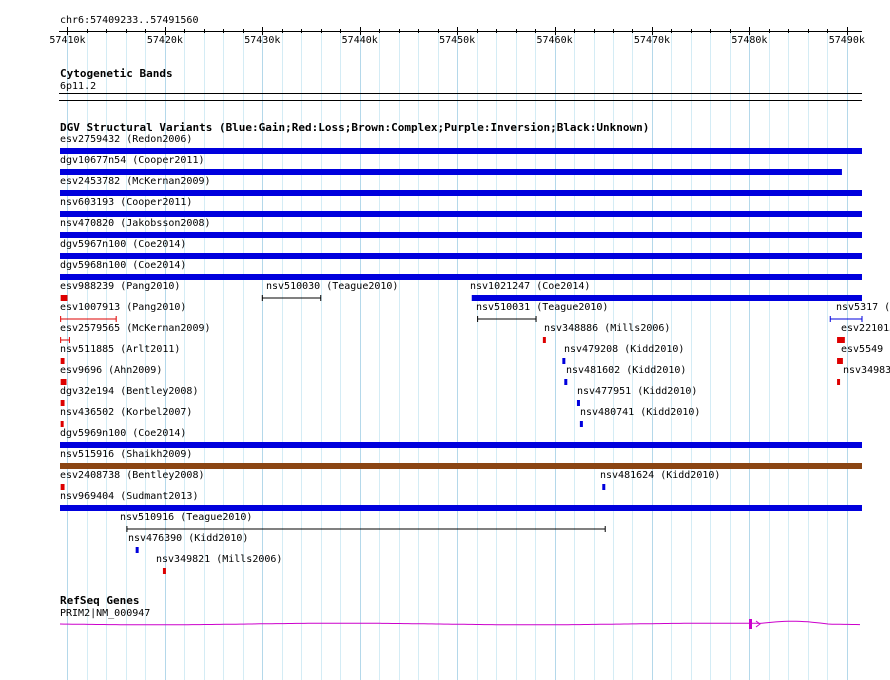  I want to click on refseq-gene-exon, so click(750, 624).